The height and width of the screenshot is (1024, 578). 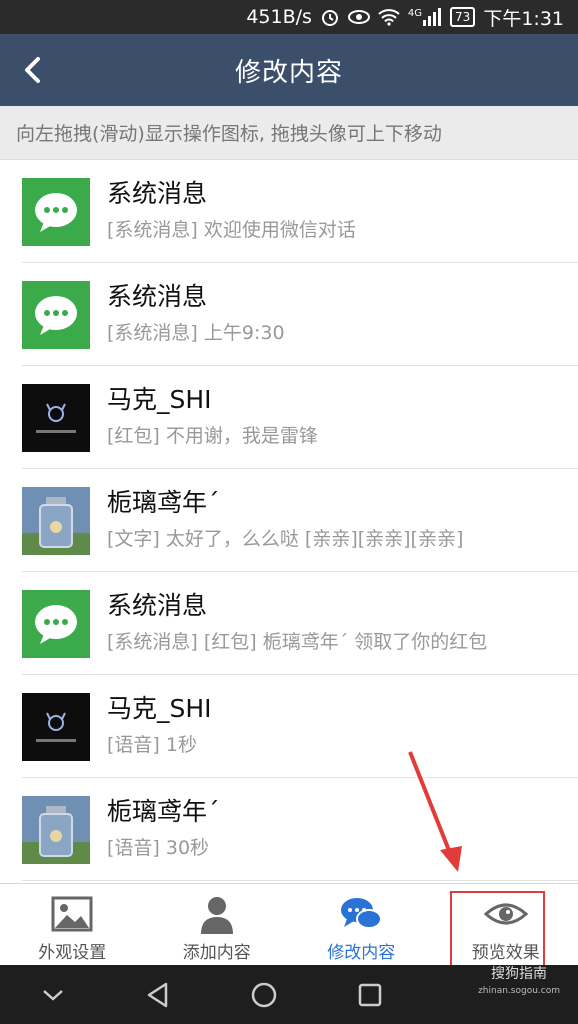 I want to click on tab-add-content: 添加内容, so click(x=217, y=924).